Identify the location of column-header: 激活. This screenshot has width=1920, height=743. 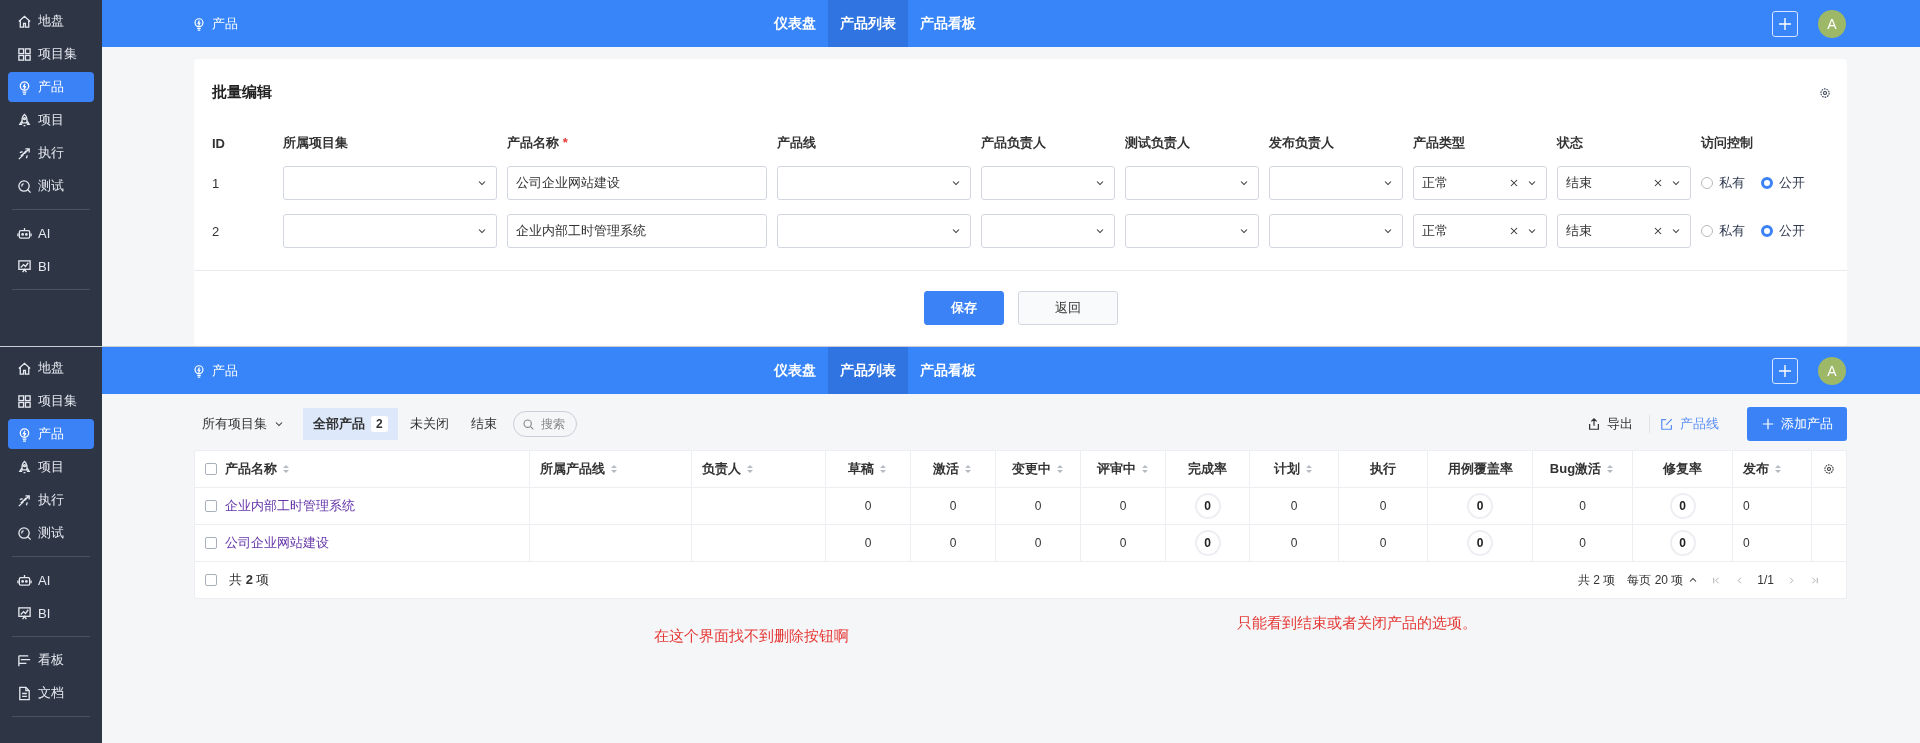
(953, 469).